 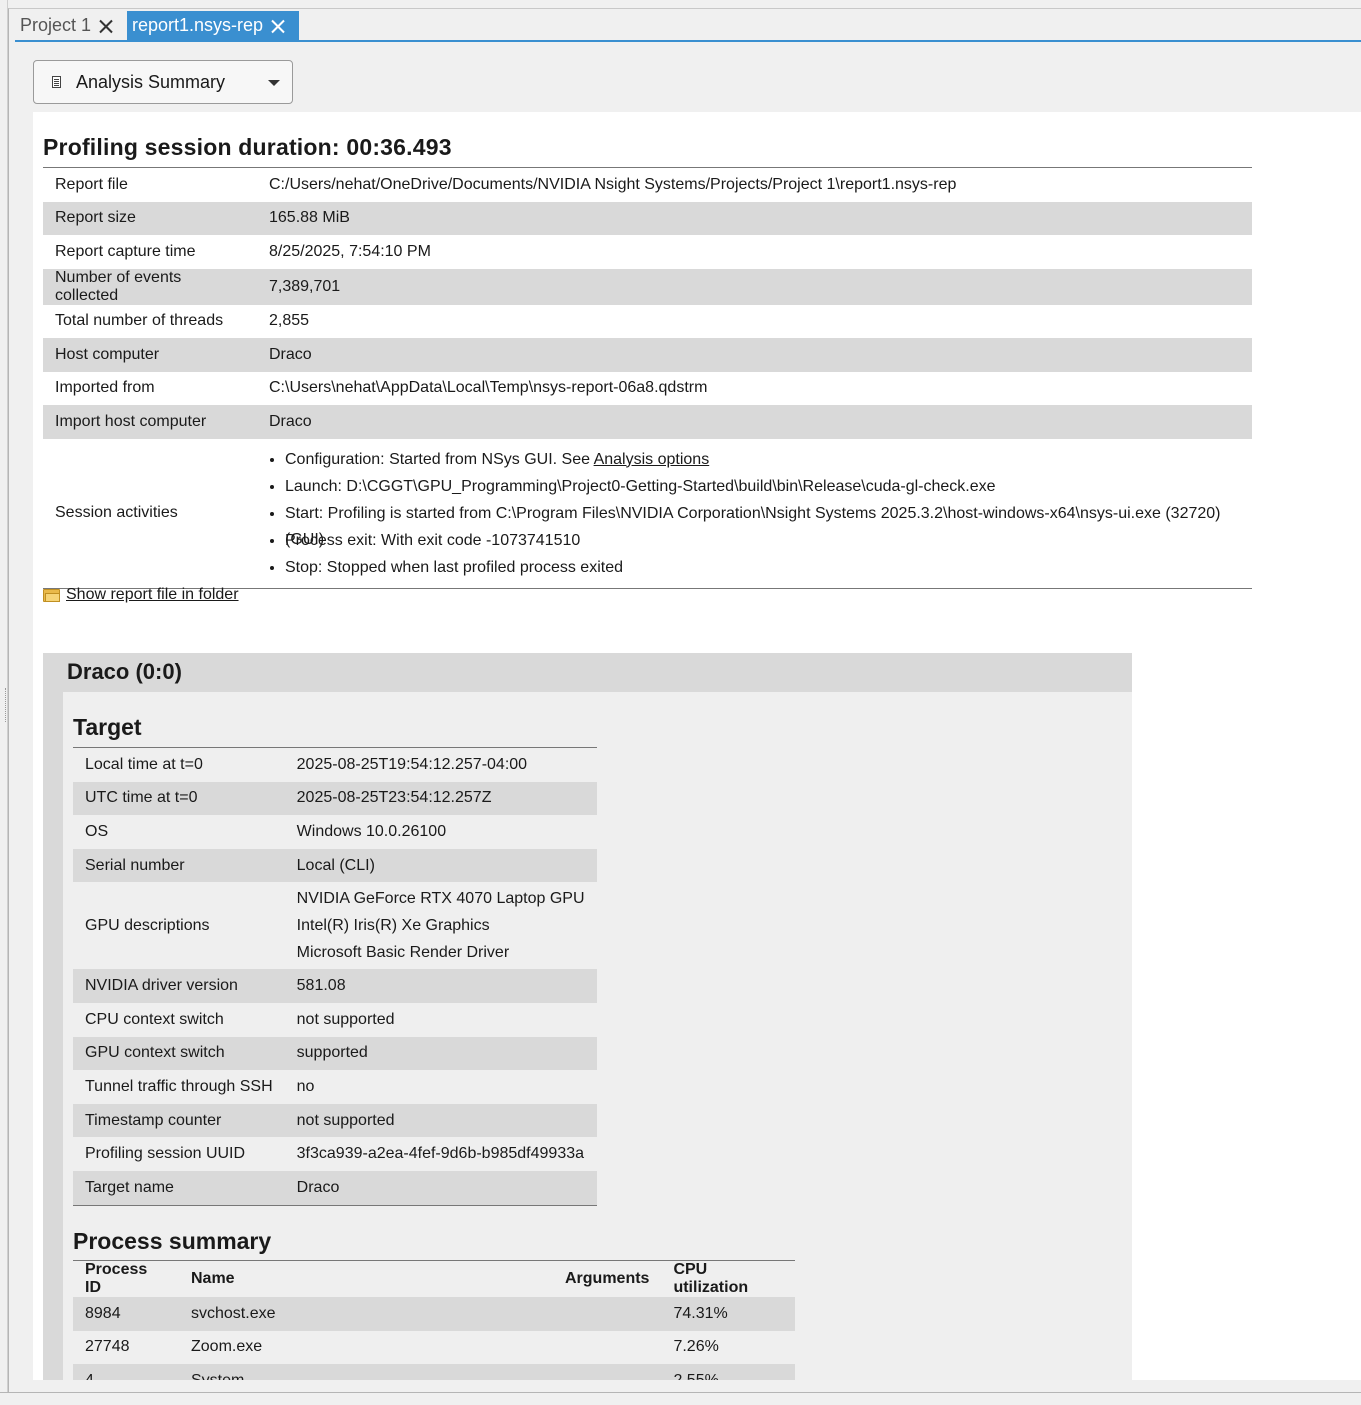 I want to click on column-header-pid: Process ID, so click(x=126, y=1279).